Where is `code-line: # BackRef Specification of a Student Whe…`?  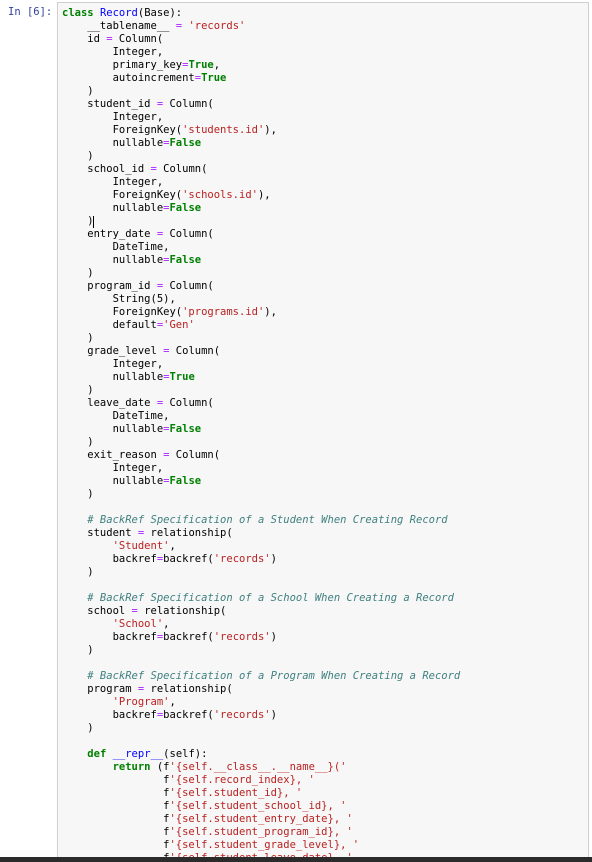 code-line: # BackRef Specification of a Student Whe… is located at coordinates (261, 520).